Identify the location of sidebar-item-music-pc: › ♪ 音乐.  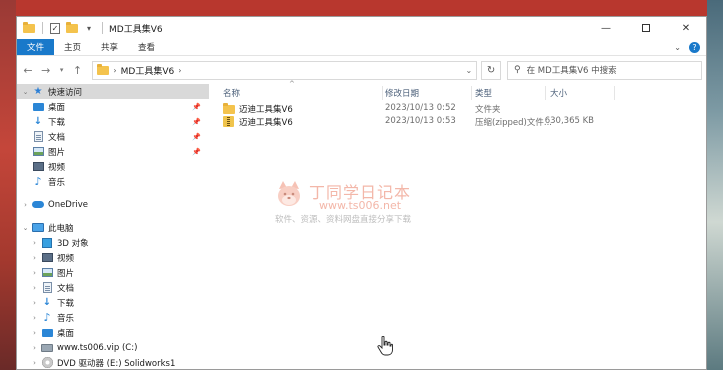
(113, 317).